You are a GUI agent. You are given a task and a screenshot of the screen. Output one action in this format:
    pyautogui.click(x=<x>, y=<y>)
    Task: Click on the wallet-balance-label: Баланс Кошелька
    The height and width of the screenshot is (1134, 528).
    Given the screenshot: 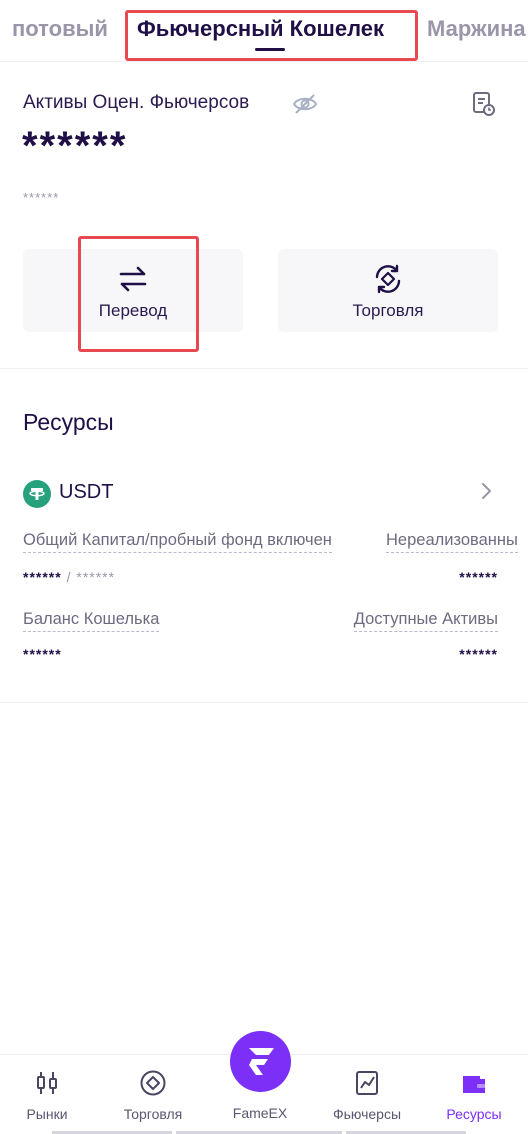 What is the action you would take?
    pyautogui.click(x=91, y=621)
    